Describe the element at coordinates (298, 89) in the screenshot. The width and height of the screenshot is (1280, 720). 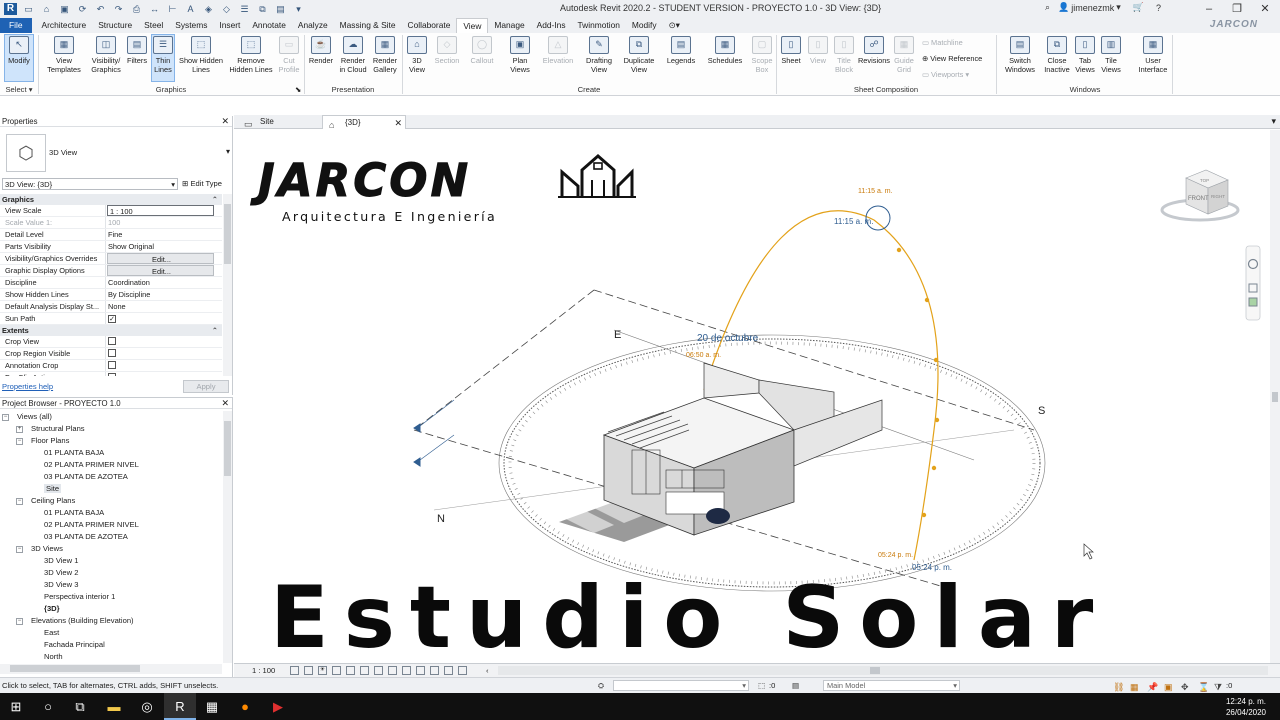
I see `graphics-dialog-launcher-icon: ⬊` at that location.